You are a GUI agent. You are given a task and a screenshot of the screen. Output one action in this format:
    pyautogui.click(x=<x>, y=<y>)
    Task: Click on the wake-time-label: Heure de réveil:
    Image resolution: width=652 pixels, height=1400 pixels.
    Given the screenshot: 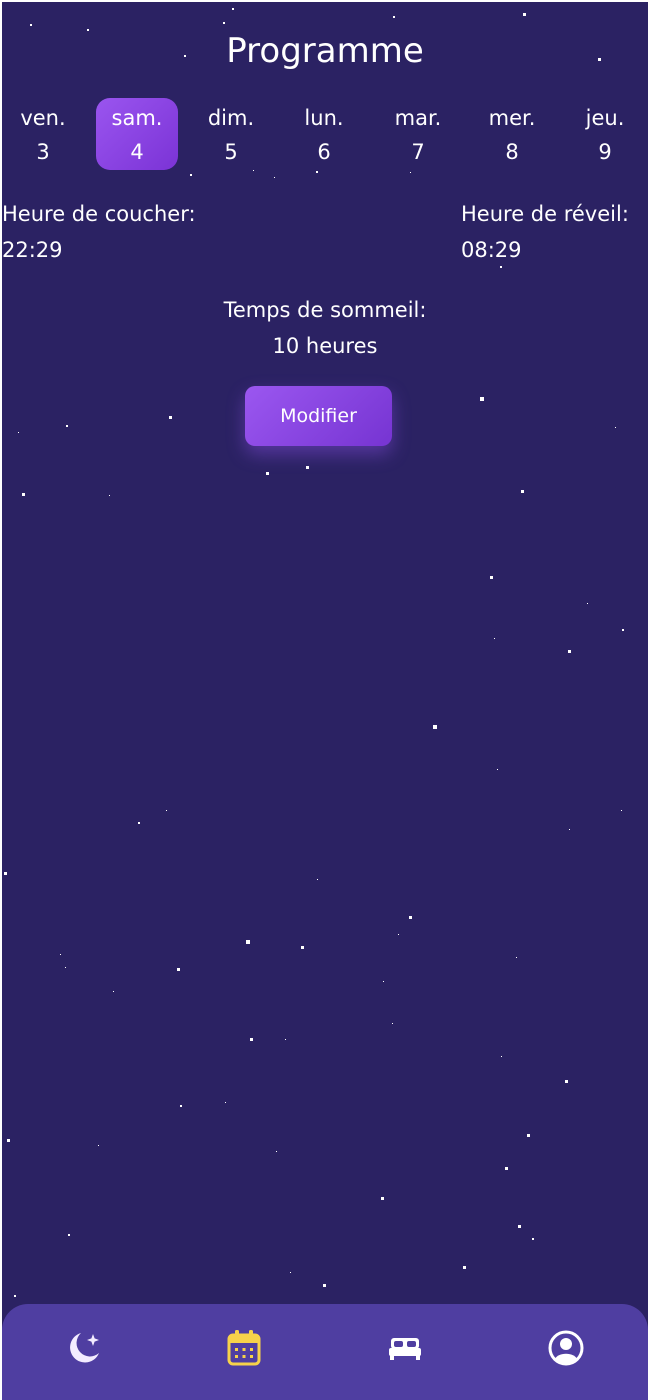 What is the action you would take?
    pyautogui.click(x=545, y=214)
    